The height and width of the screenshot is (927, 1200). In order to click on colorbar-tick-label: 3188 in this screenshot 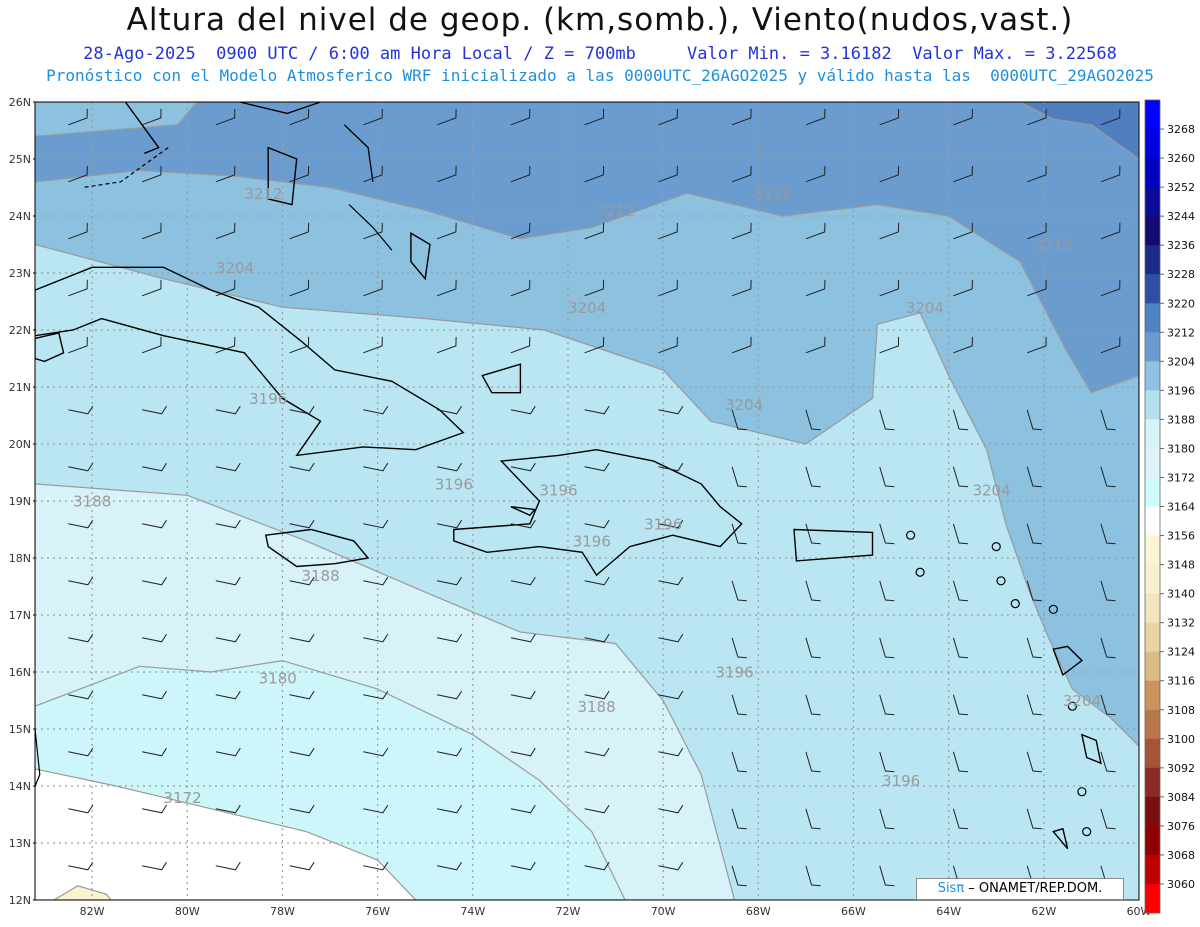, I will do `click(1181, 419)`.